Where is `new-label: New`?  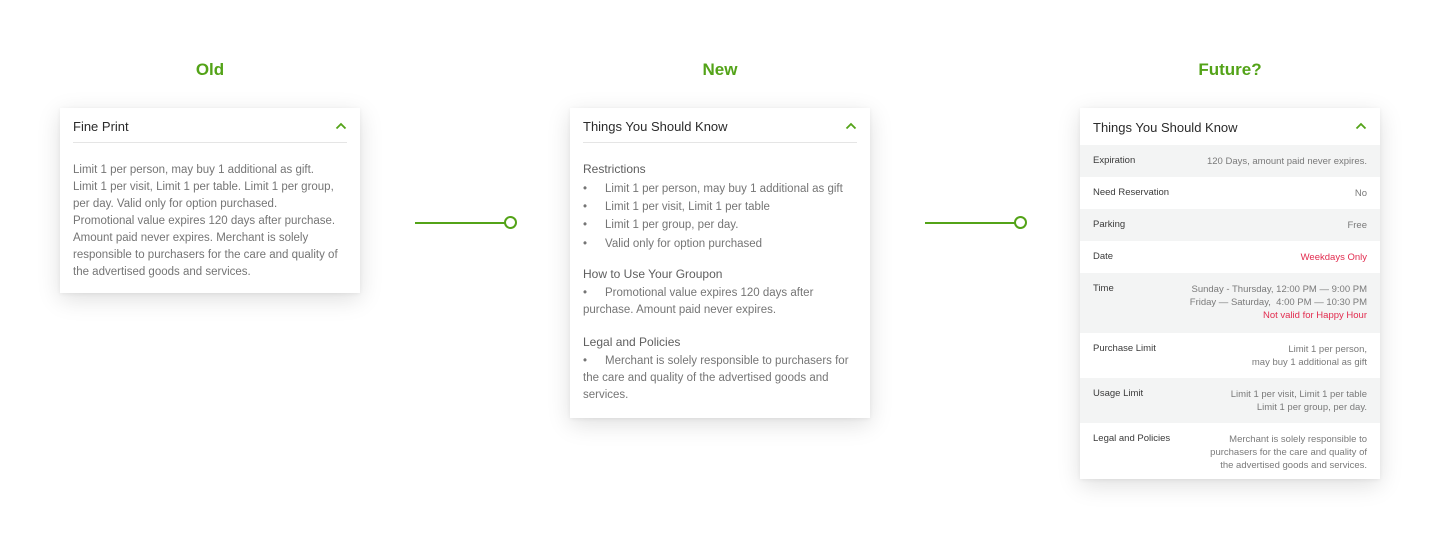
new-label: New is located at coordinates (720, 69).